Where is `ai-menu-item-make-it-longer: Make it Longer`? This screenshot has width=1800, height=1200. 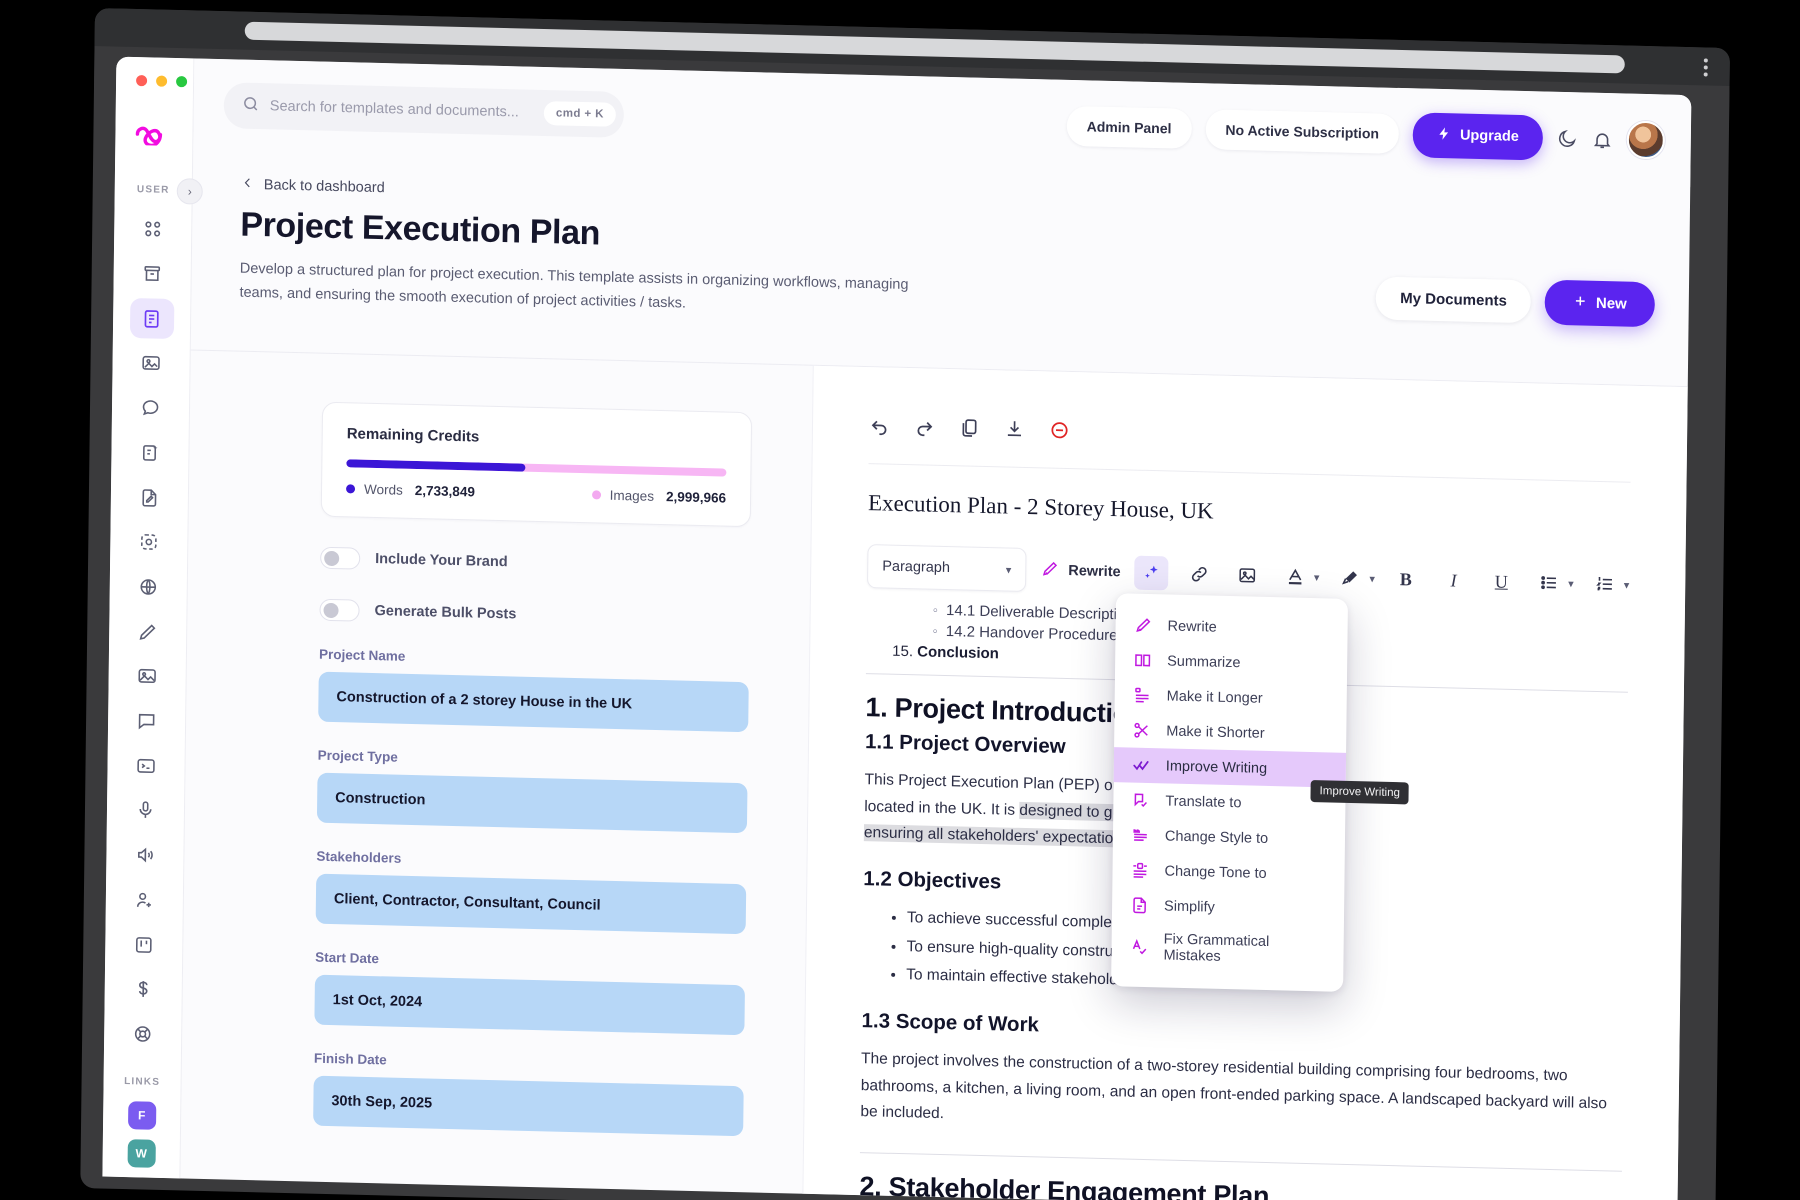 ai-menu-item-make-it-longer: Make it Longer is located at coordinates (1231, 697).